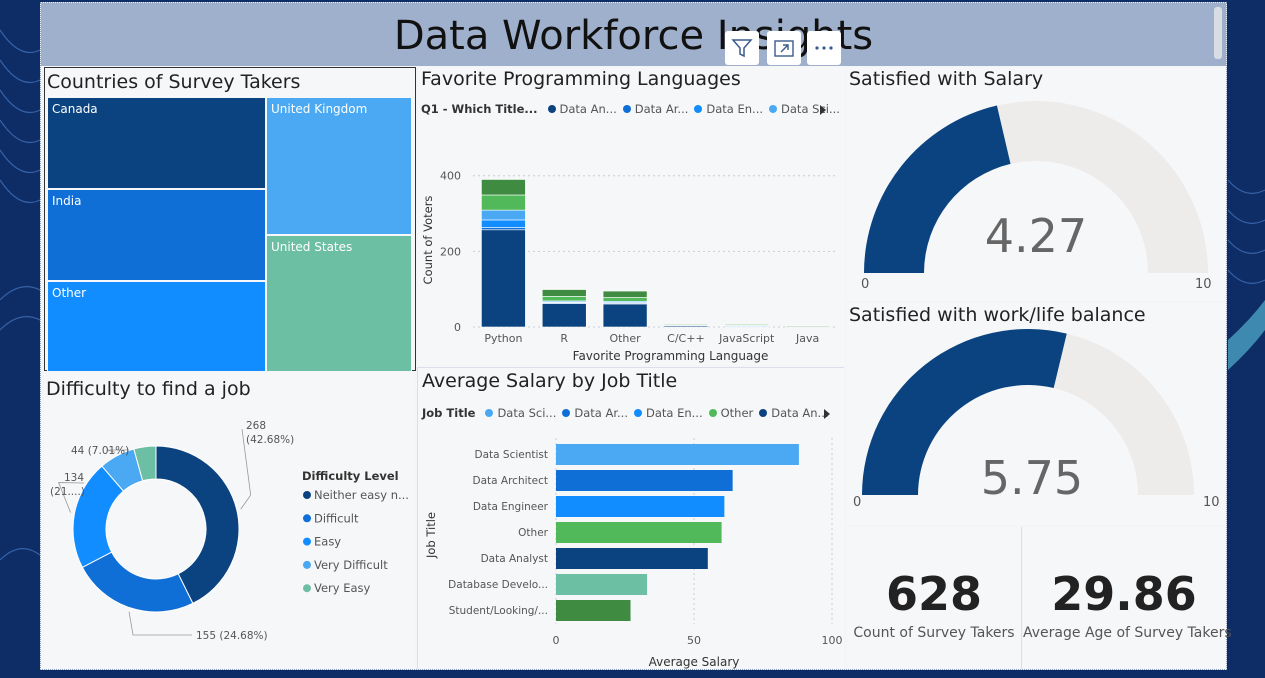 The height and width of the screenshot is (678, 1265). I want to click on x-tick-label: 50, so click(694, 640).